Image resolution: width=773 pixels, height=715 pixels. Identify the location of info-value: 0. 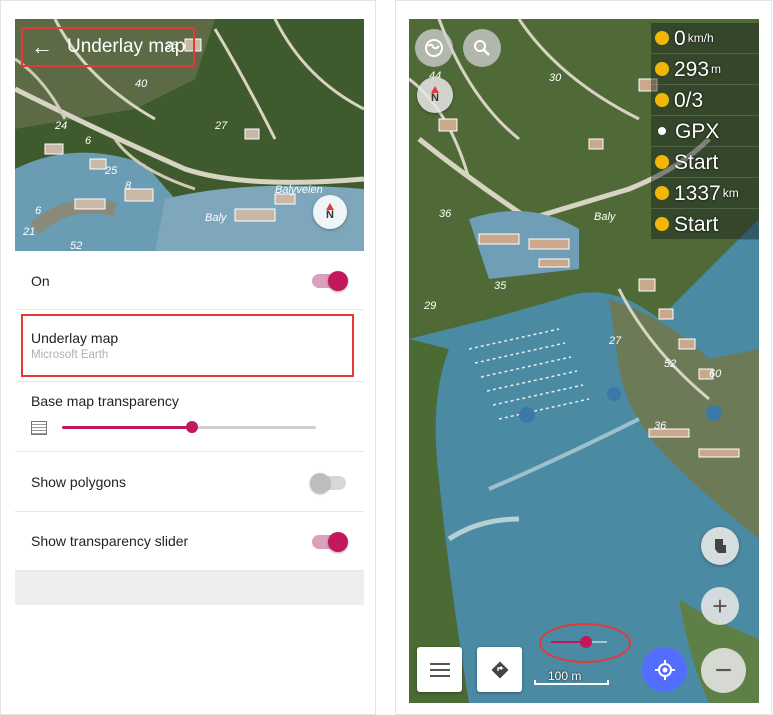
(680, 38).